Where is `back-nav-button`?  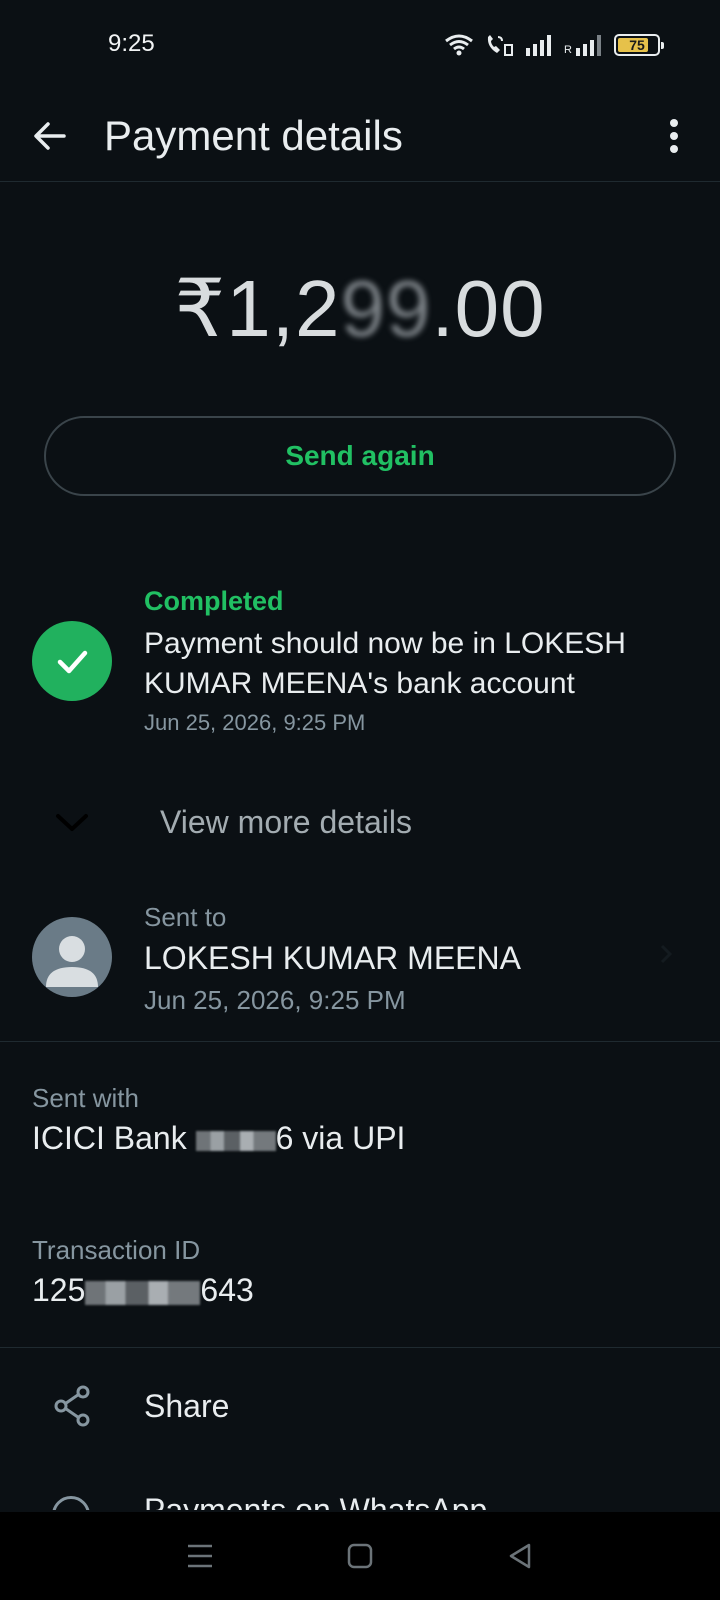
back-nav-button is located at coordinates (520, 1556).